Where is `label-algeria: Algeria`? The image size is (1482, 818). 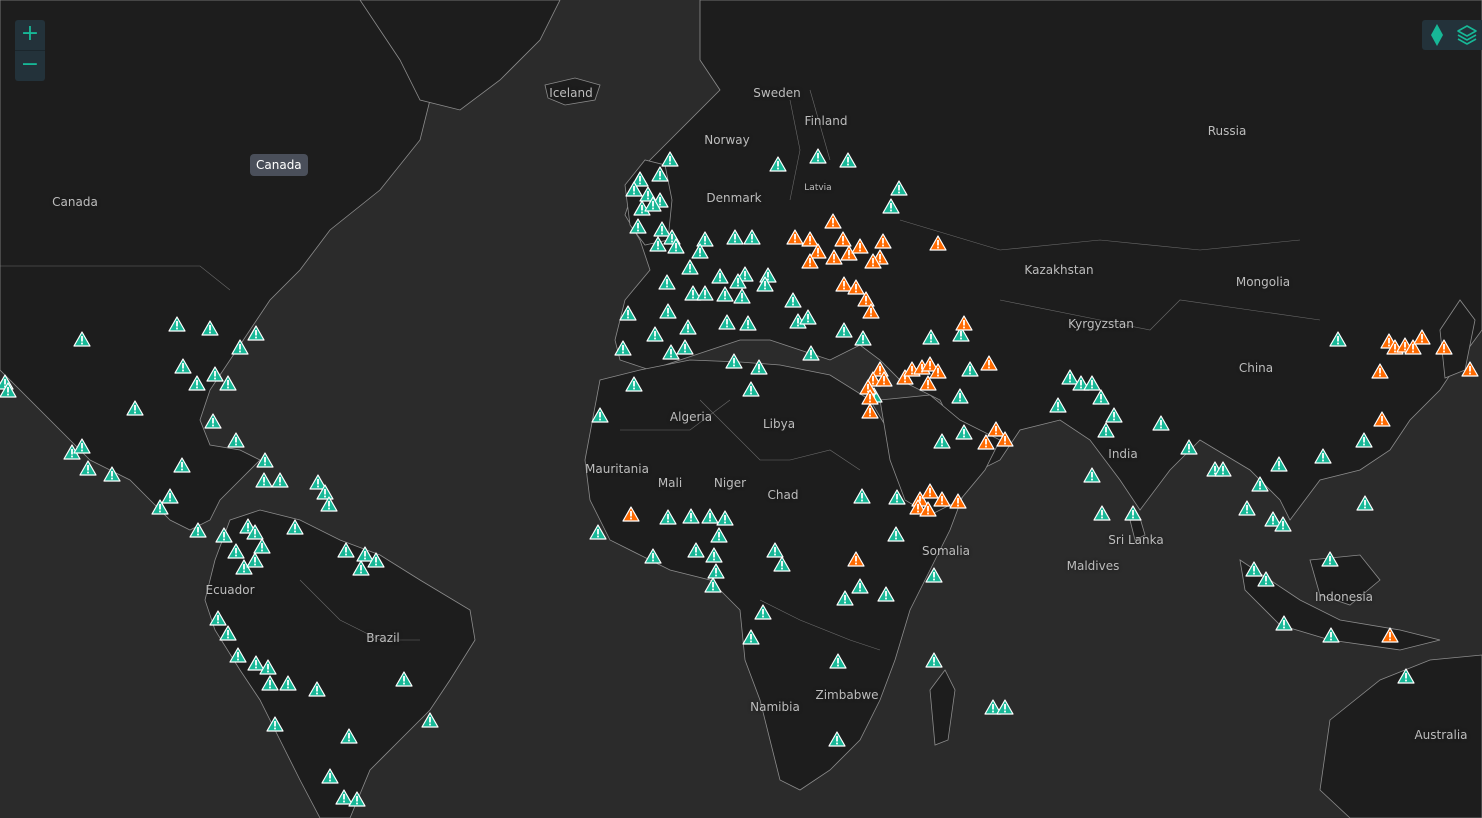
label-algeria: Algeria is located at coordinates (691, 417).